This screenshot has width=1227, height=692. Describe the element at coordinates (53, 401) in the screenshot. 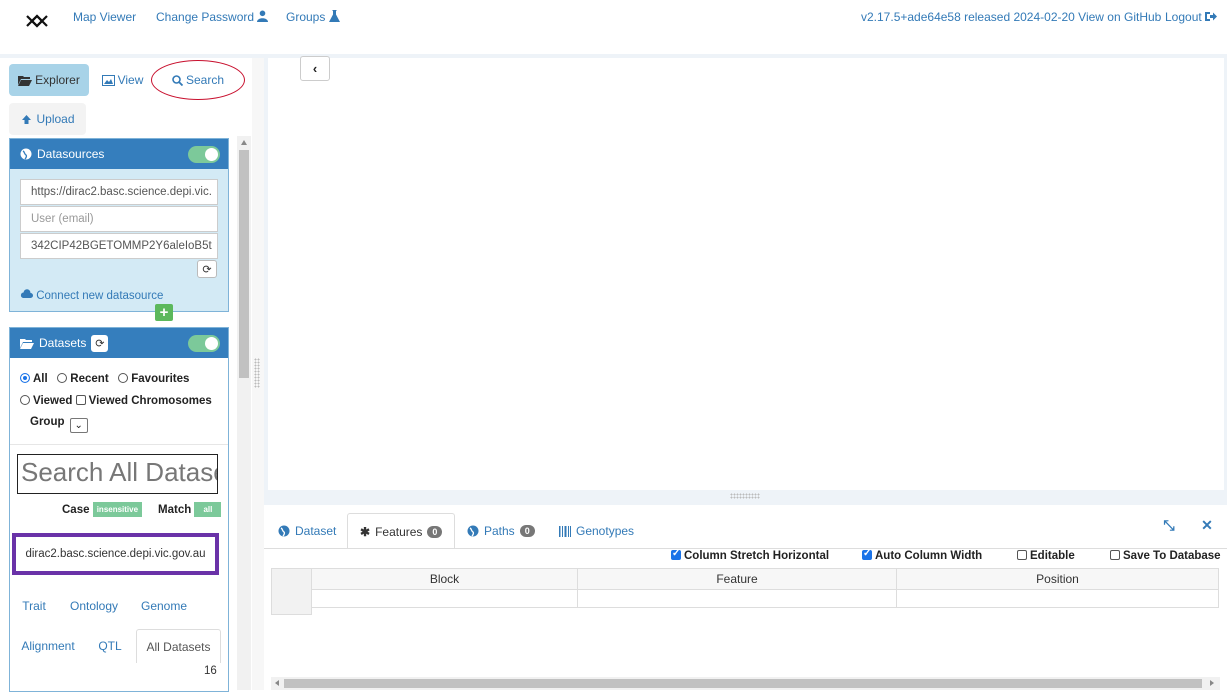

I see `filter-viewed-label: Viewed` at that location.